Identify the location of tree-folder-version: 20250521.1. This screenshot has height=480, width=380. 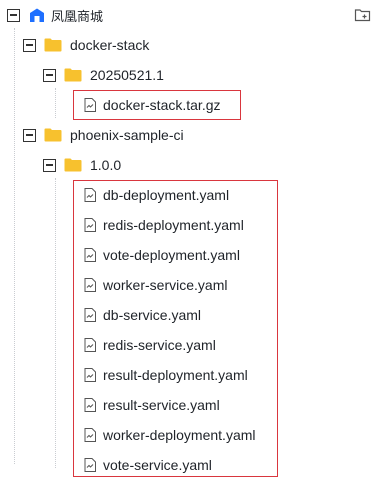
(103, 75).